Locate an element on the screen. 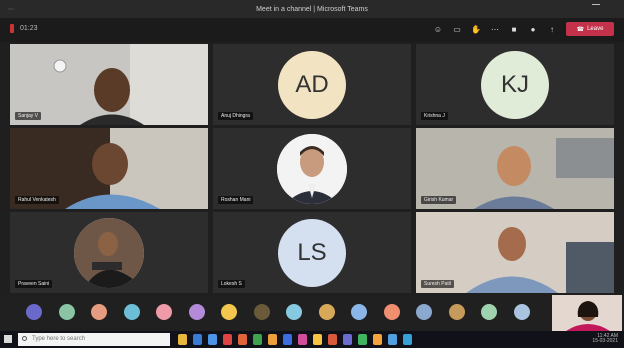  title-bar: ⋯ Meet in a channel | Microsoft Teams is located at coordinates (312, 9).